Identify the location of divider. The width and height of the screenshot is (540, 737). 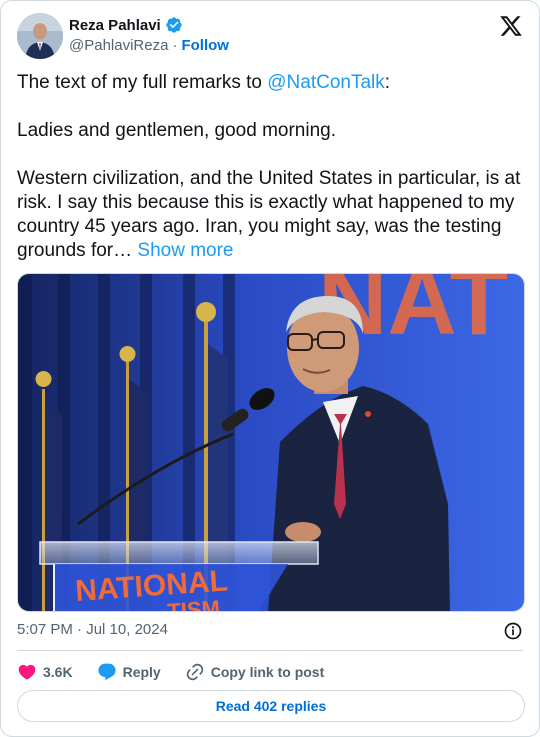
(270, 650).